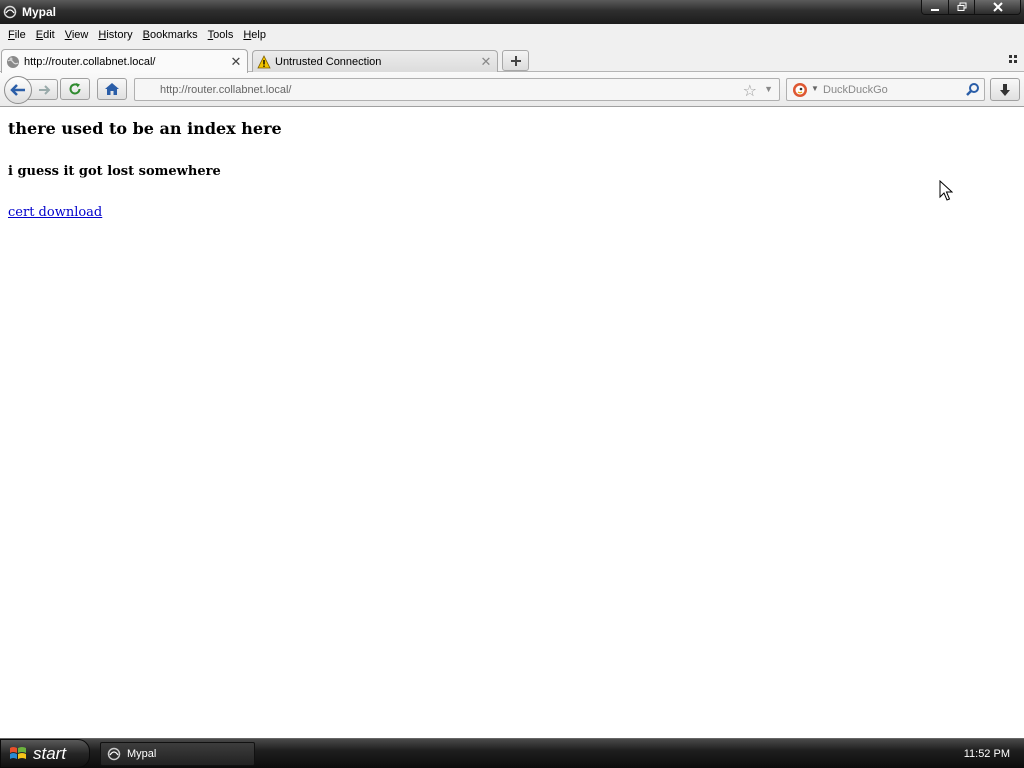 This screenshot has height=768, width=1024. Describe the element at coordinates (77, 35) in the screenshot. I see `menu-view: View` at that location.